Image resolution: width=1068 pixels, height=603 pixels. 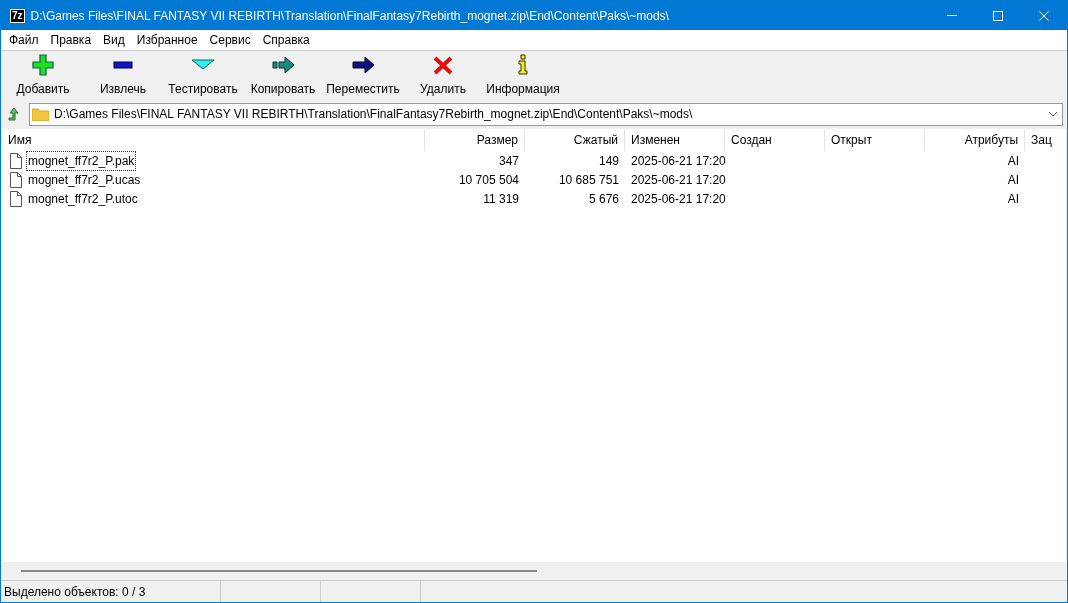 I want to click on toolbar-button: Добавить, so click(x=43, y=76).